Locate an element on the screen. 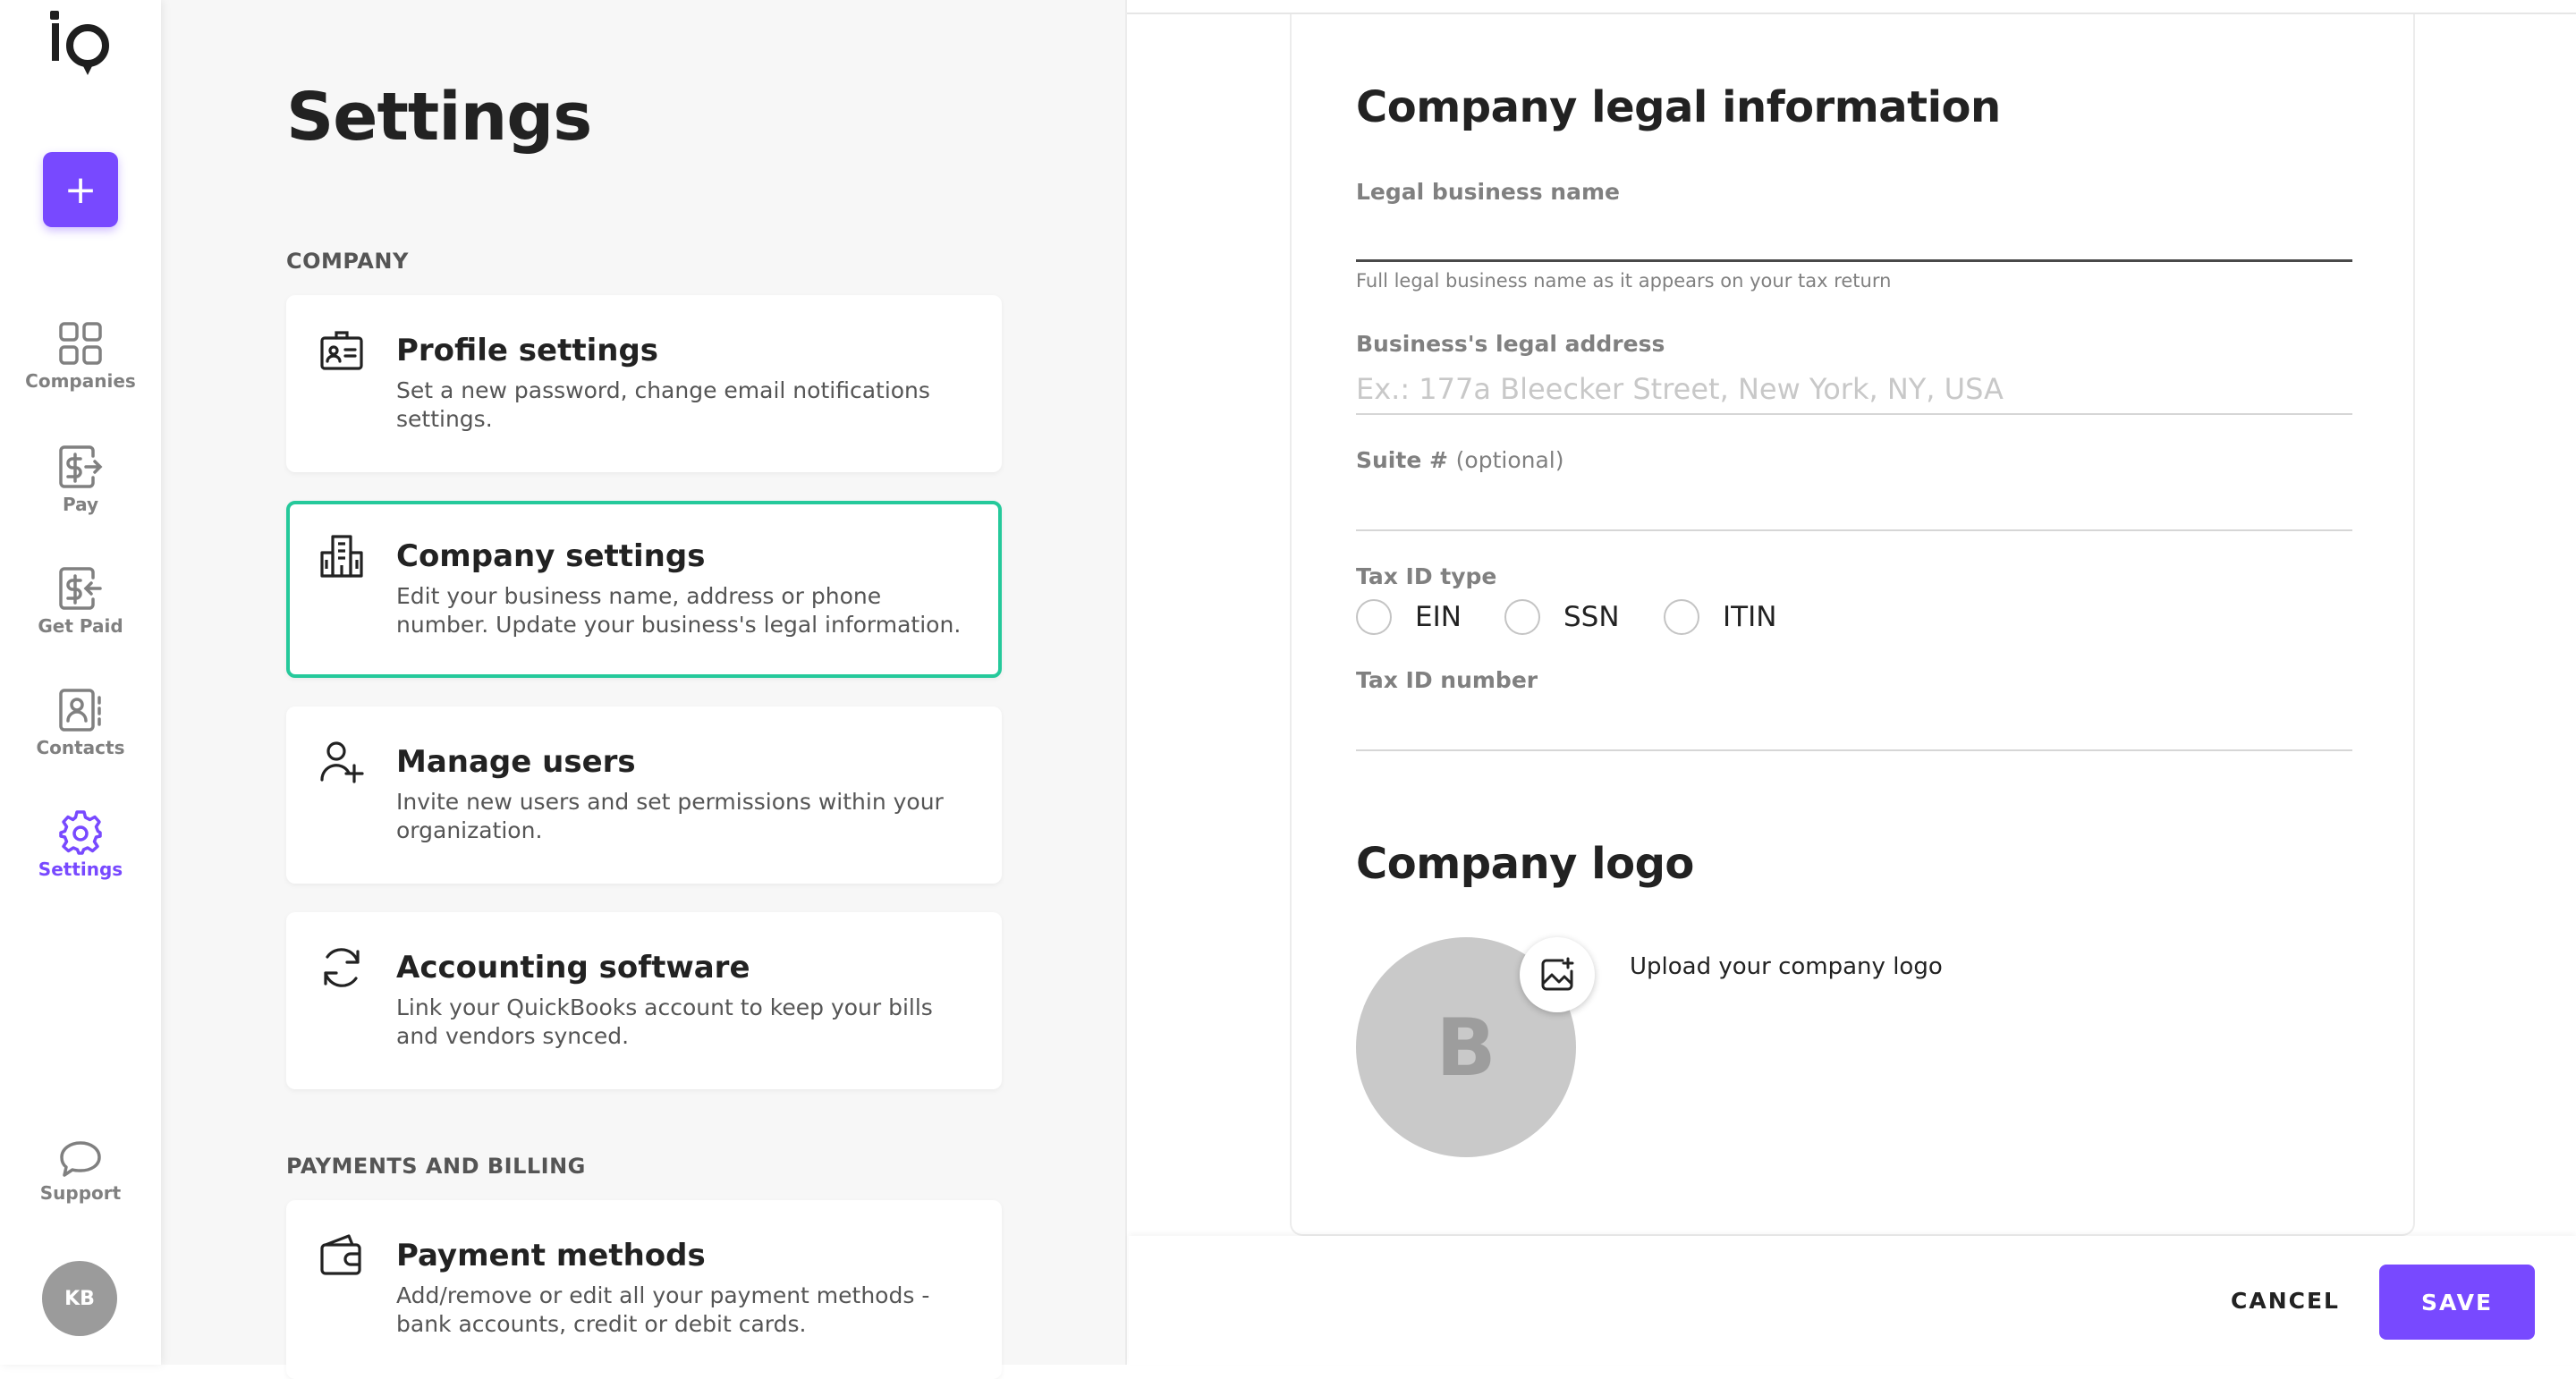 The width and height of the screenshot is (2576, 1379). sync-icon is located at coordinates (342, 967).